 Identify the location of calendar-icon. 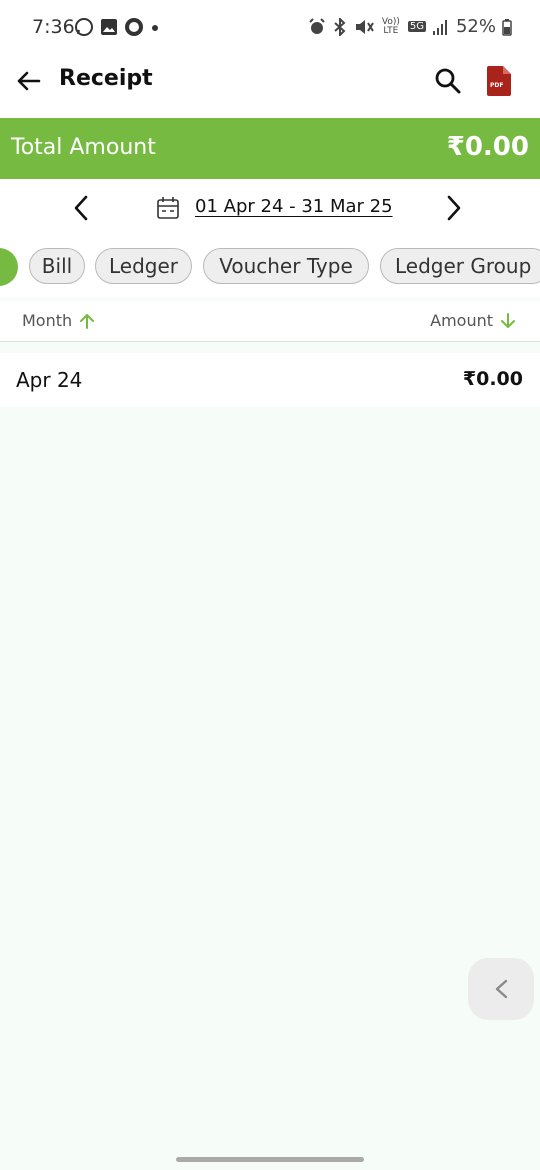
(168, 208).